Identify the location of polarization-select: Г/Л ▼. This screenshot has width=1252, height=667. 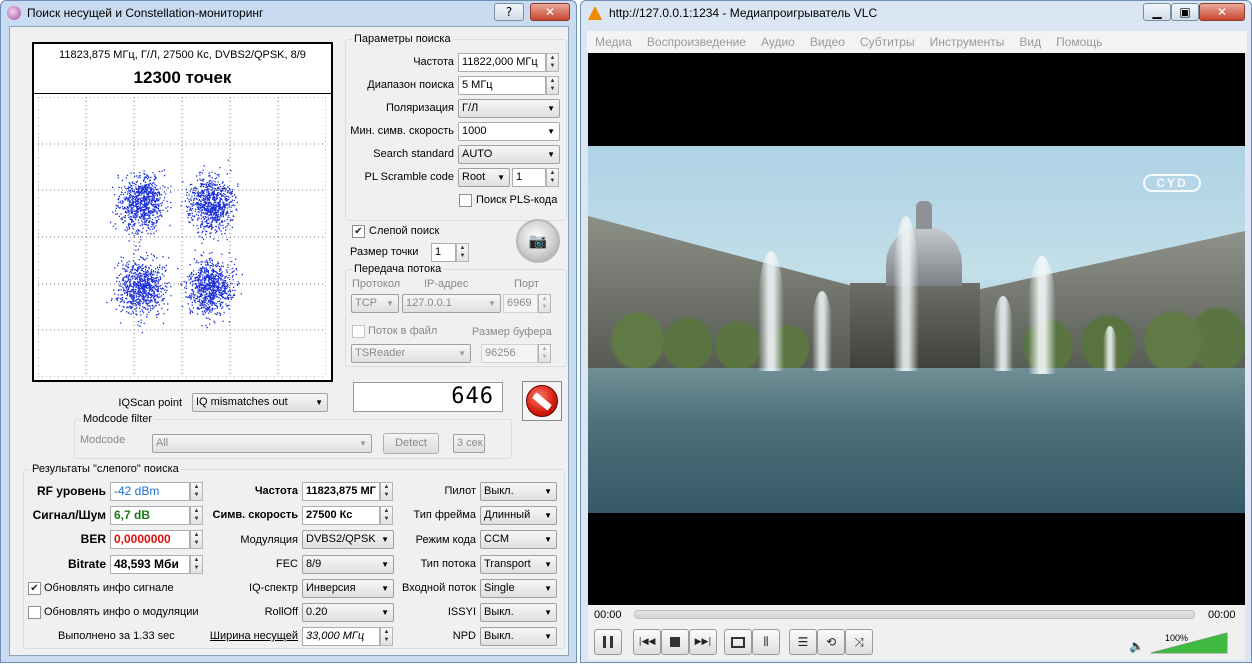
(509, 108).